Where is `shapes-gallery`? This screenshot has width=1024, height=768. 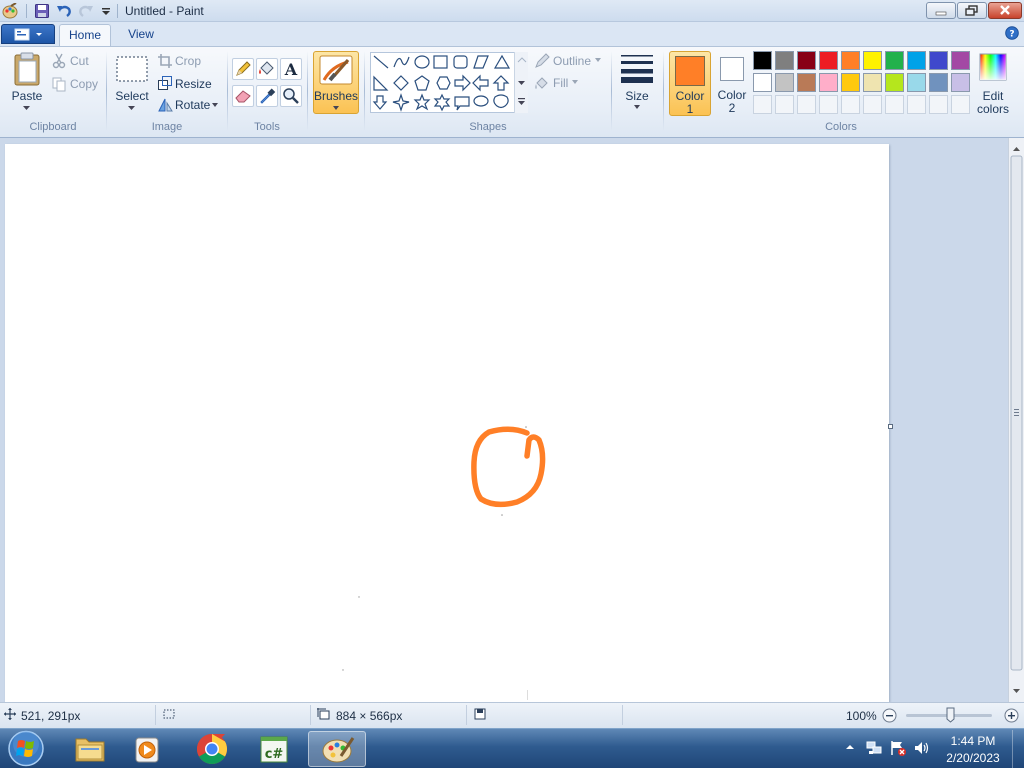 shapes-gallery is located at coordinates (449, 82).